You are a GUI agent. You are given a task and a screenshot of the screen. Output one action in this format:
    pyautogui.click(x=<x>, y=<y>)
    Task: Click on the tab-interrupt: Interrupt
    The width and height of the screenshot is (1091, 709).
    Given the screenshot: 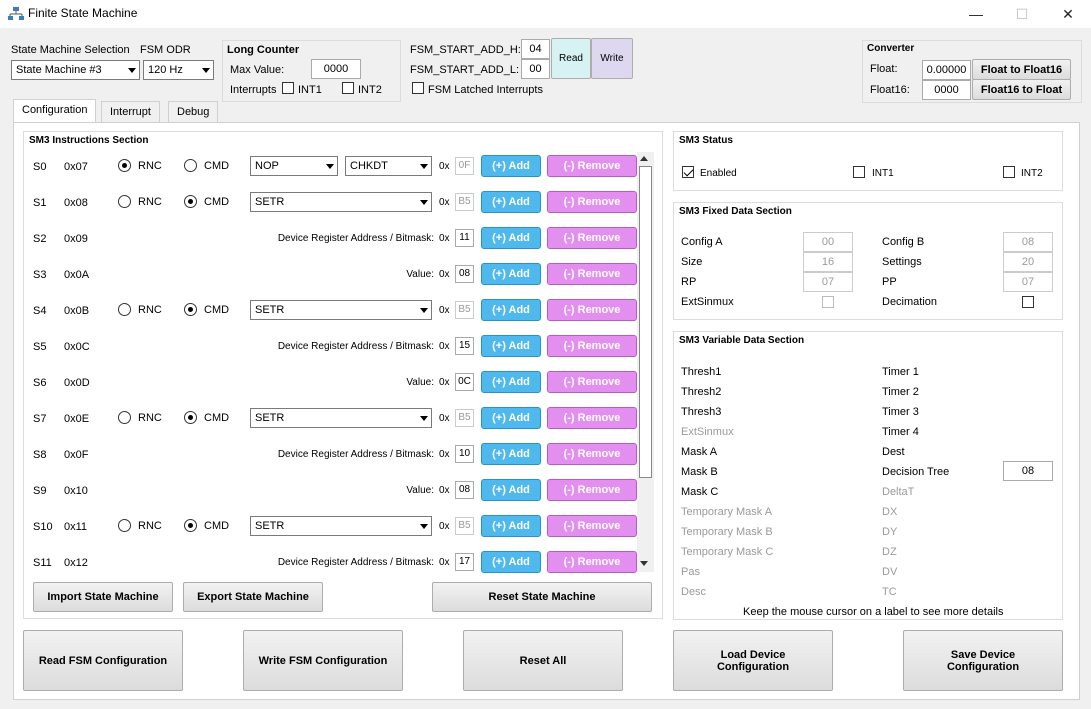 What is the action you would take?
    pyautogui.click(x=130, y=112)
    